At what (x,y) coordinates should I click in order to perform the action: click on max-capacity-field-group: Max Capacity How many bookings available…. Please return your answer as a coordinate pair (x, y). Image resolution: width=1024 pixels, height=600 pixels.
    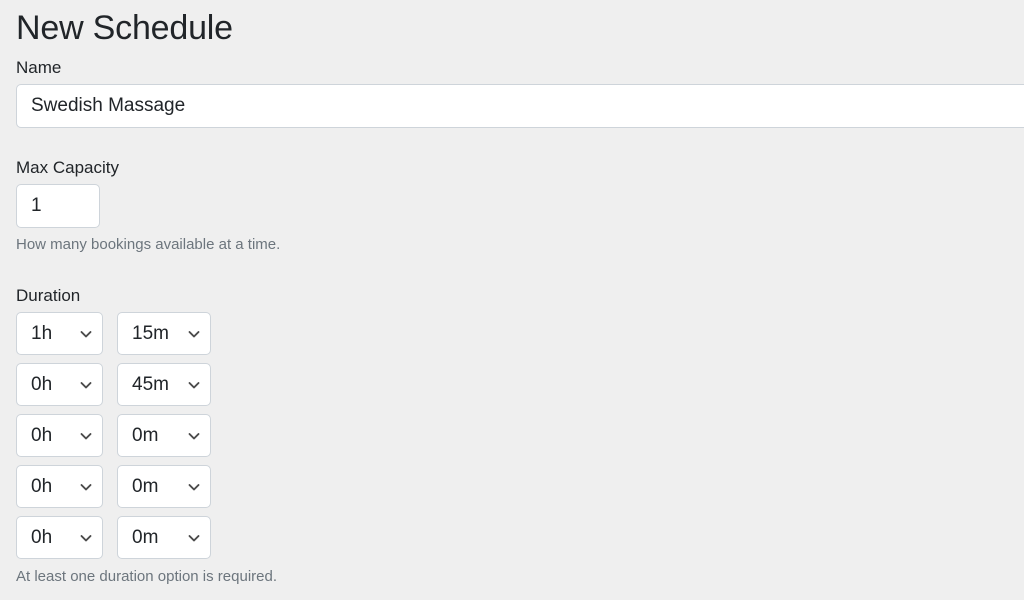
    Looking at the image, I should click on (148, 206).